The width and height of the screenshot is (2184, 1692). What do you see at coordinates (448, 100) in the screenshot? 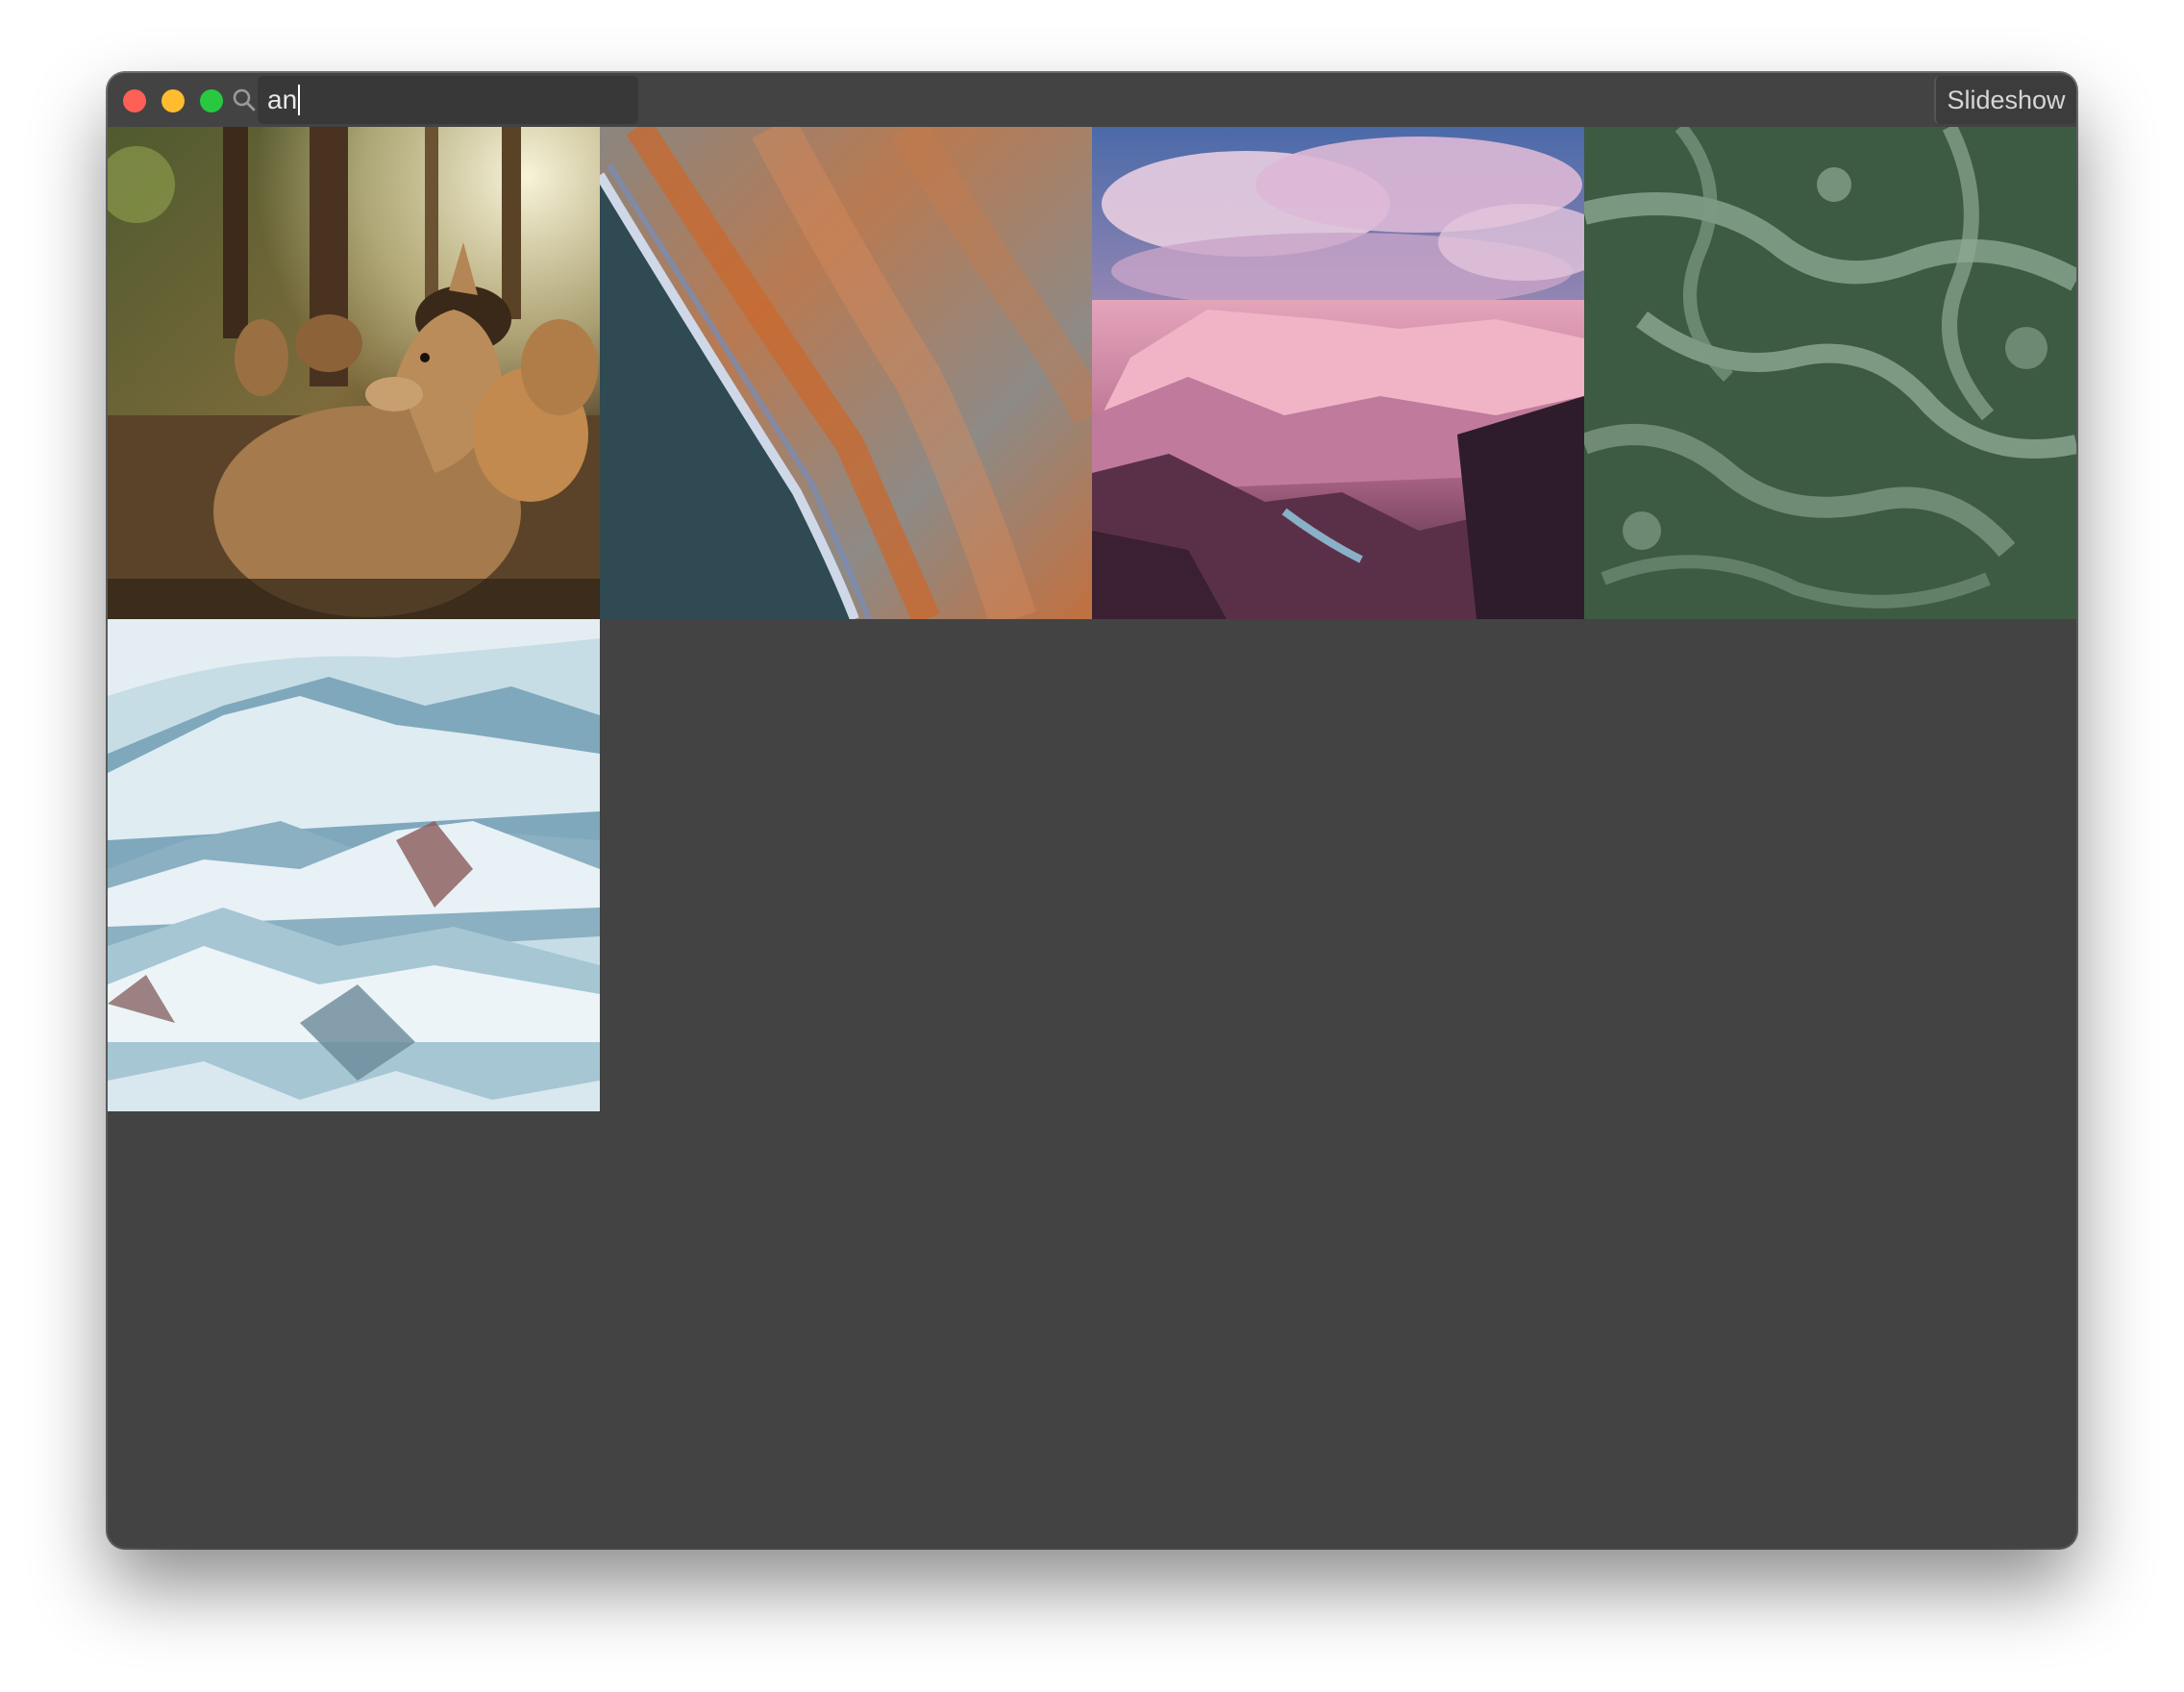
I see `search-input: an` at bounding box center [448, 100].